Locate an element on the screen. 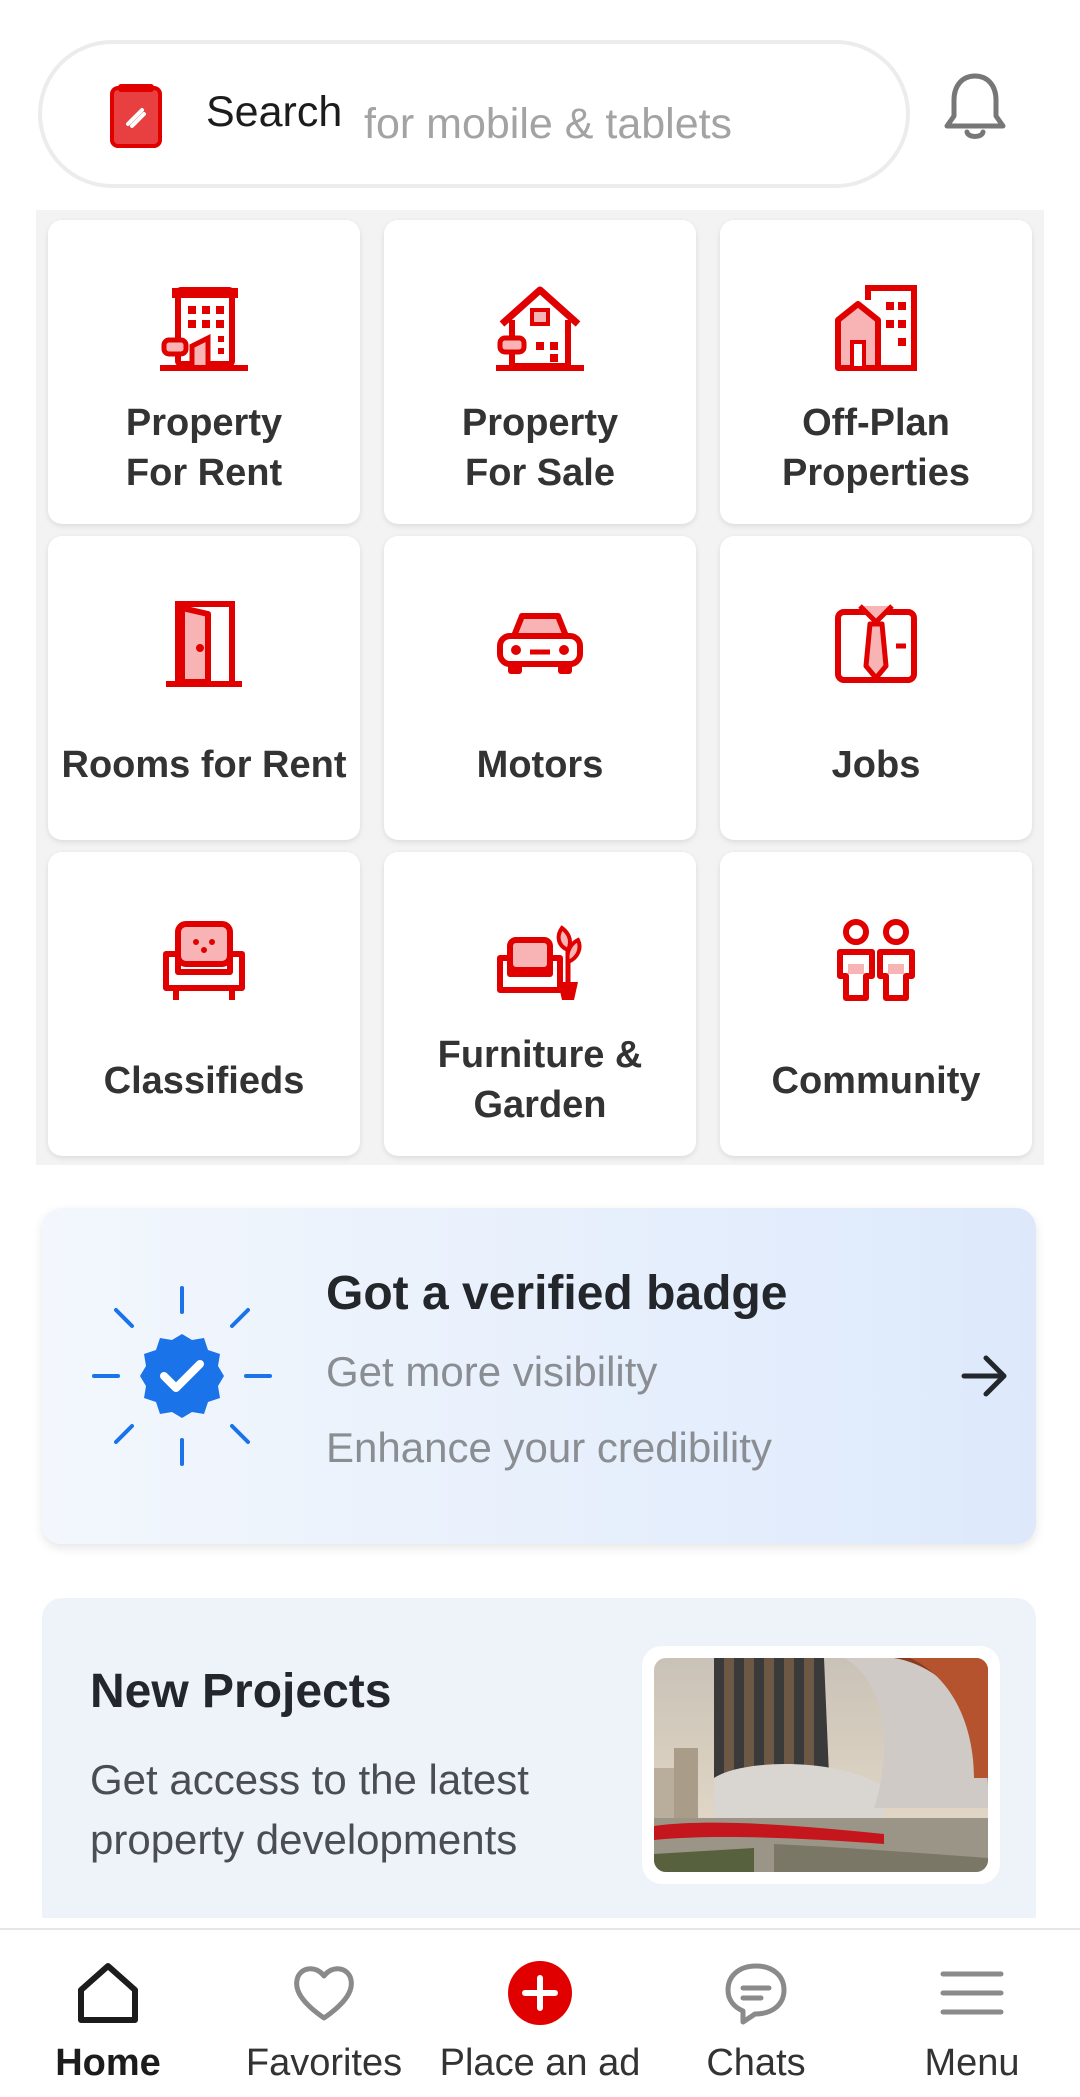 The image size is (1080, 2097). nav-favorites: Favorites is located at coordinates (324, 2013).